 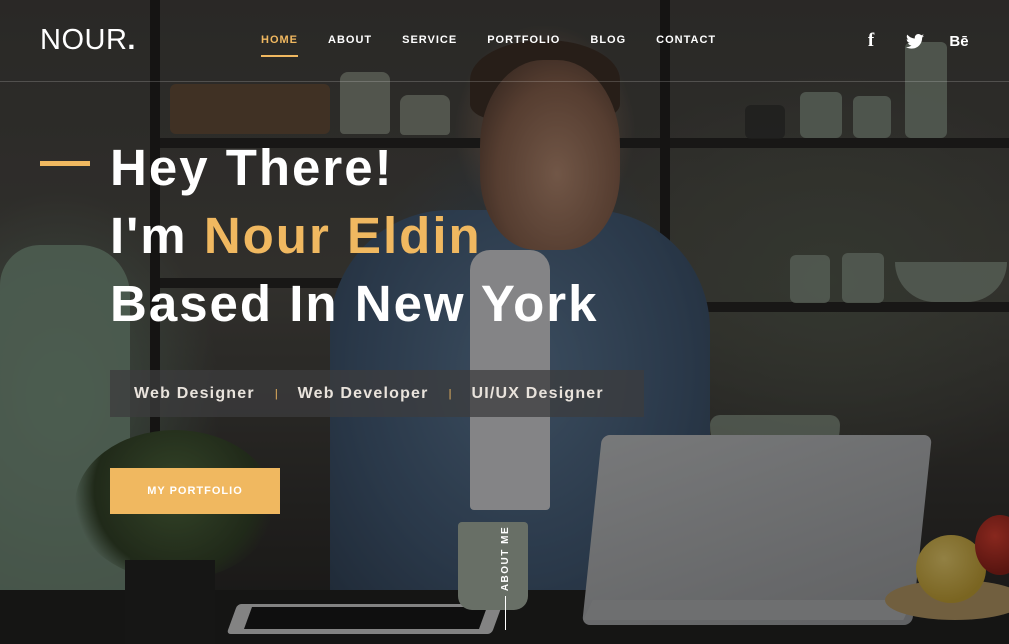 I want to click on nav-item-about: ABOUT, so click(x=350, y=40).